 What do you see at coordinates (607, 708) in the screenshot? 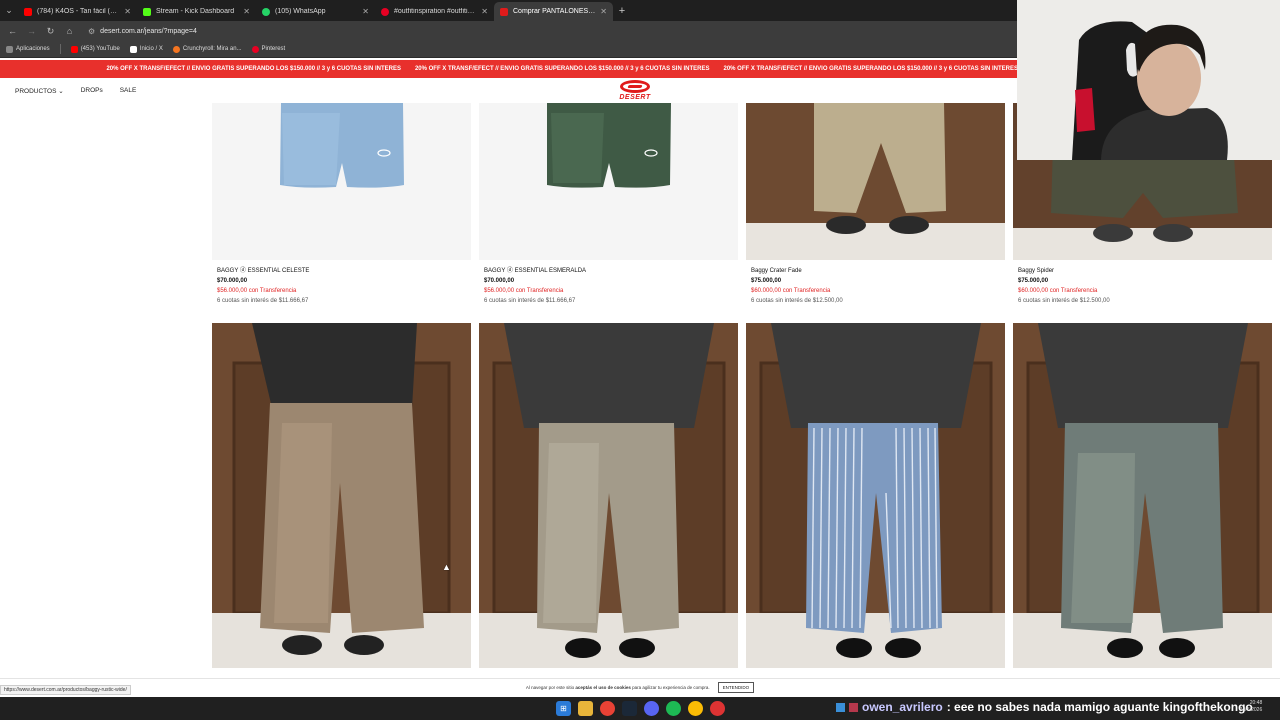
I see `chrome-icon` at bounding box center [607, 708].